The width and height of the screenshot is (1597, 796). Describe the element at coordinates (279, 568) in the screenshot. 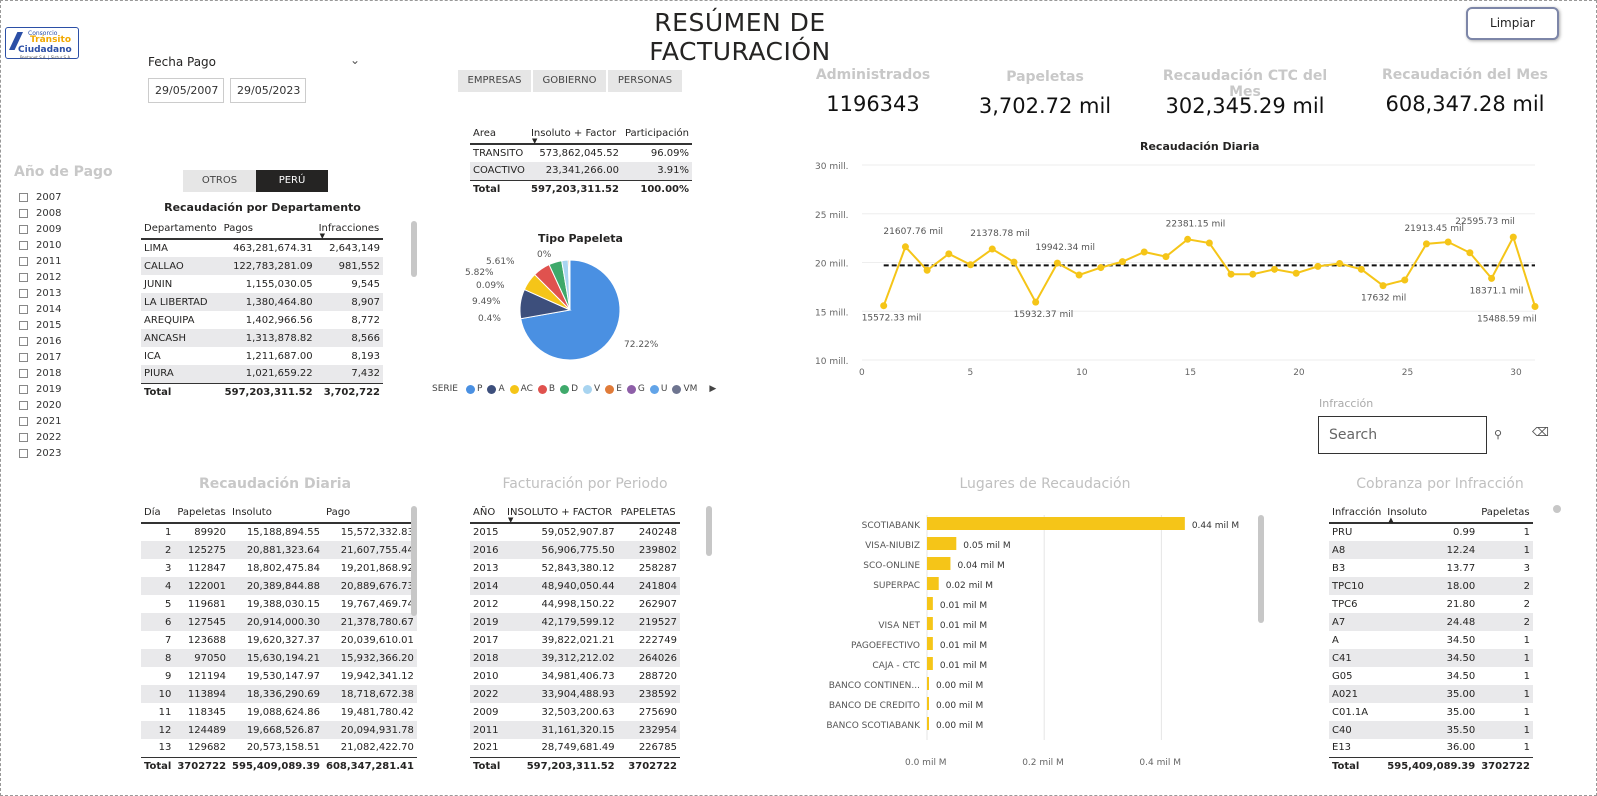

I see `table-row: 3 112847 18,802,475.84 19,201,868.92` at that location.